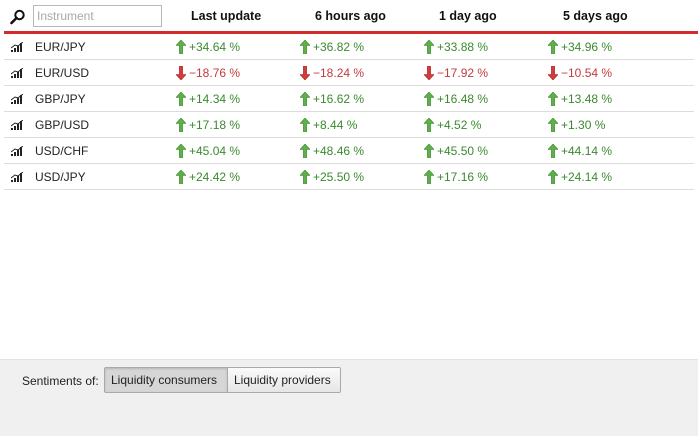  What do you see at coordinates (339, 47) in the screenshot?
I see `sentiment-value: +36.82 %` at bounding box center [339, 47].